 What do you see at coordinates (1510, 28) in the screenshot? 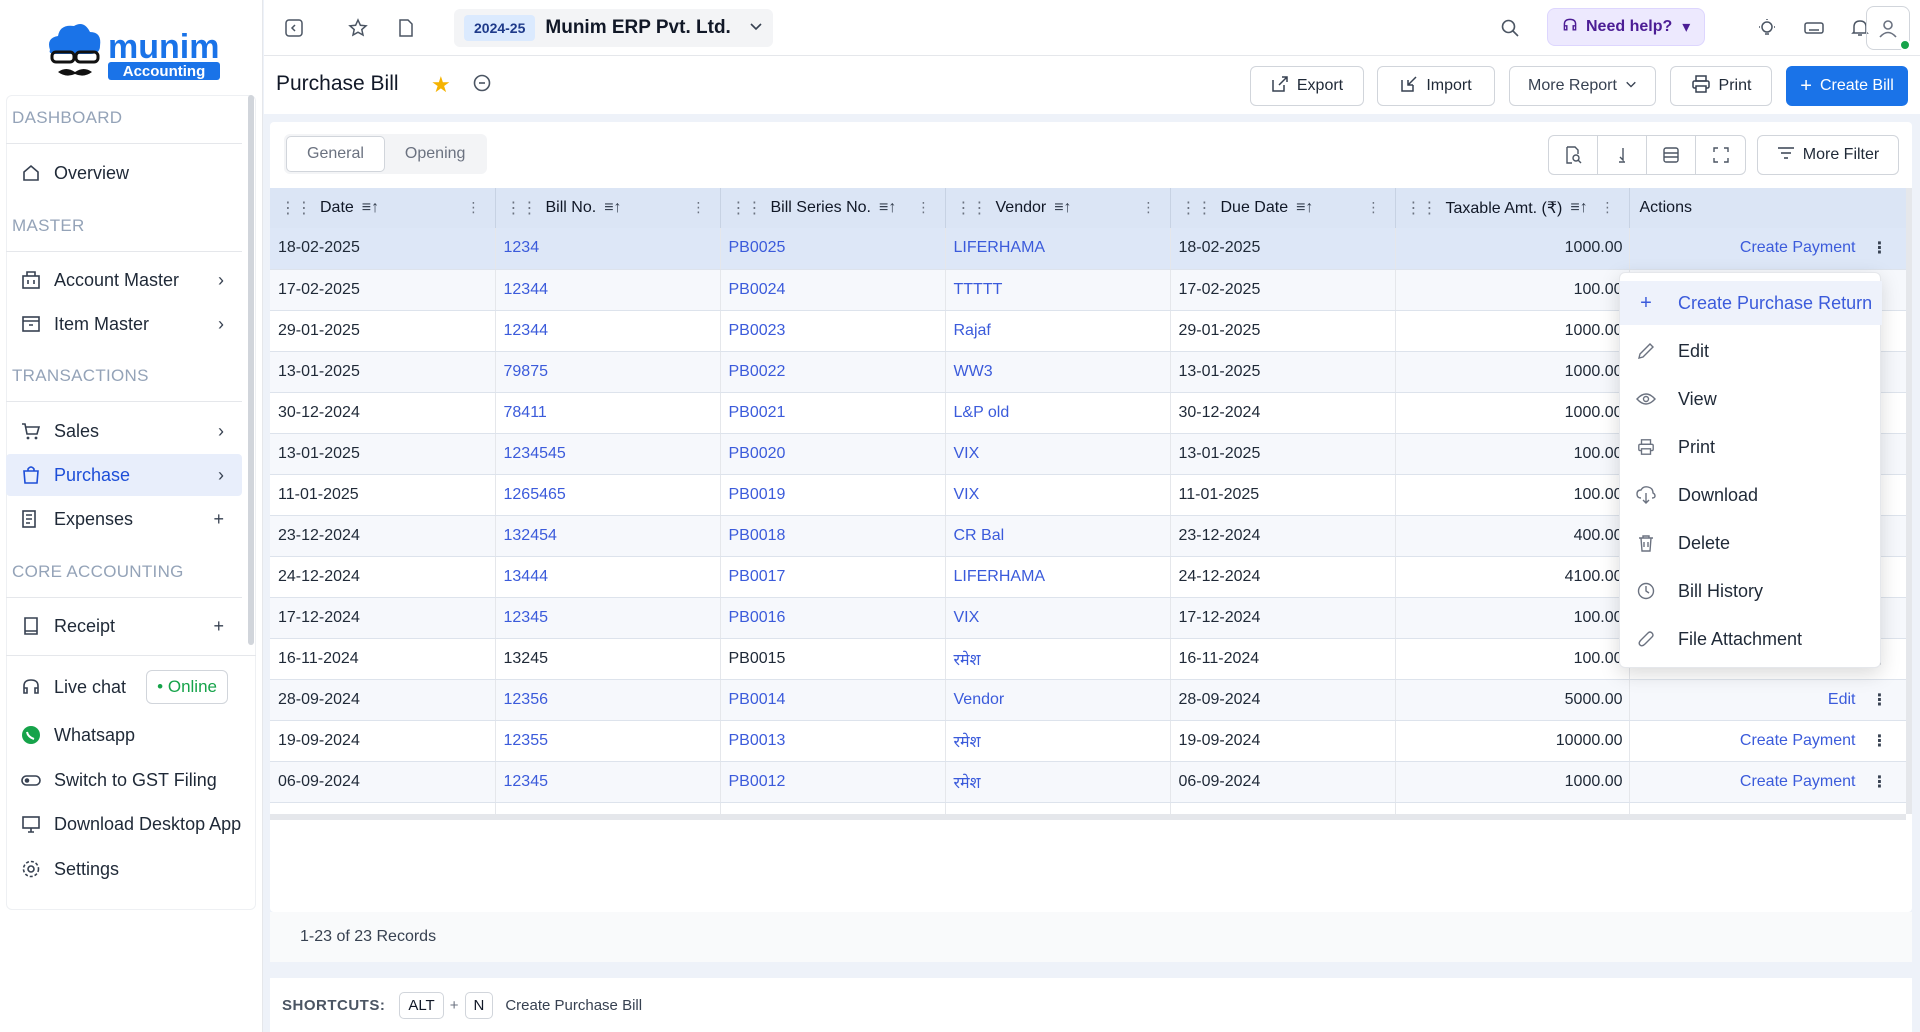
I see `search-icon` at bounding box center [1510, 28].